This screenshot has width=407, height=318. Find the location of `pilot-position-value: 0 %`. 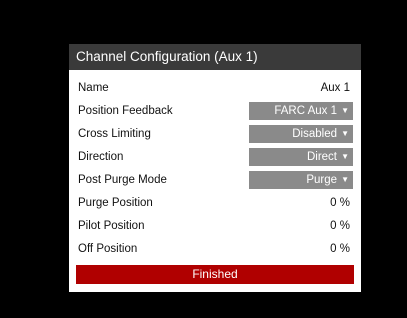

pilot-position-value: 0 % is located at coordinates (340, 226).